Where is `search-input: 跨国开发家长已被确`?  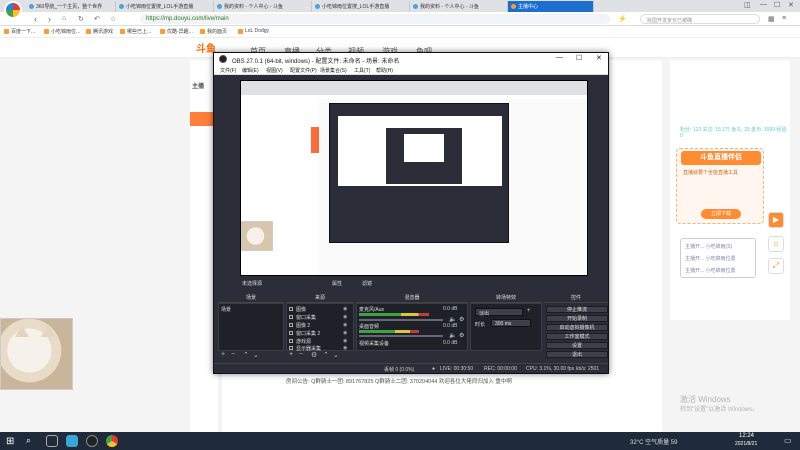 search-input: 跨国开发家长已被确 is located at coordinates (700, 19).